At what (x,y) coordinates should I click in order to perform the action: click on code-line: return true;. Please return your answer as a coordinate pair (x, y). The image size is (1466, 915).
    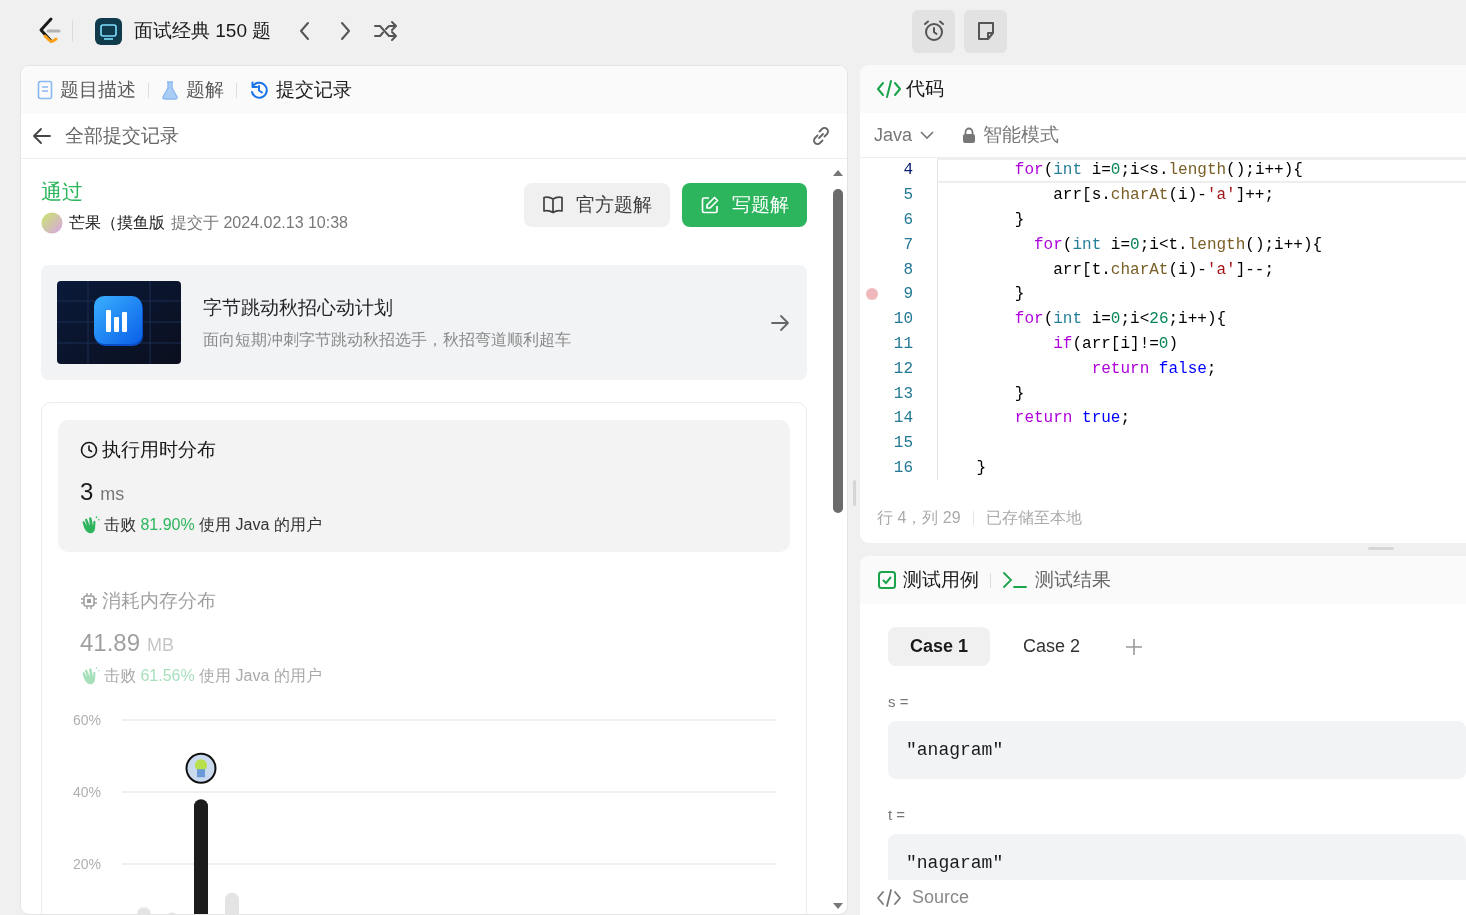
    Looking at the image, I should click on (1072, 418).